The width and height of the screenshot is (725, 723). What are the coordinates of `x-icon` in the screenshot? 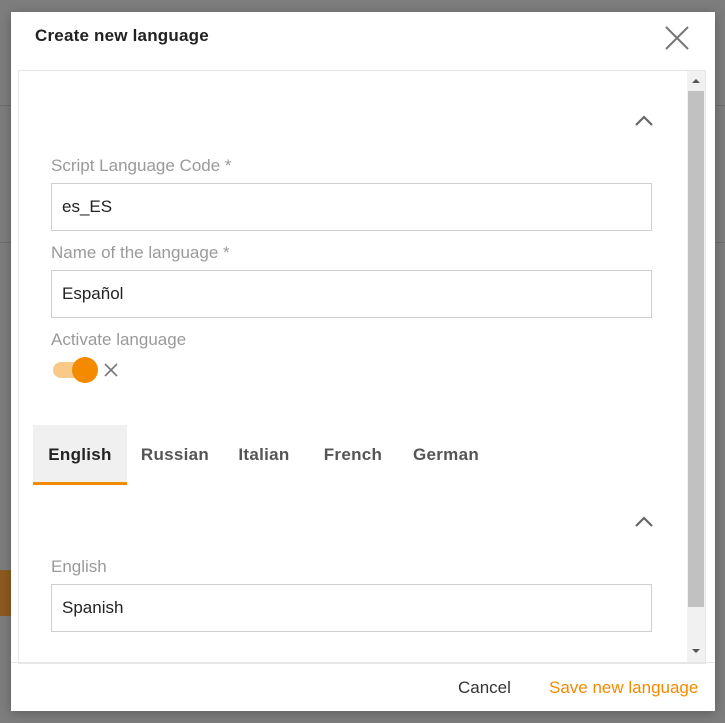 It's located at (111, 370).